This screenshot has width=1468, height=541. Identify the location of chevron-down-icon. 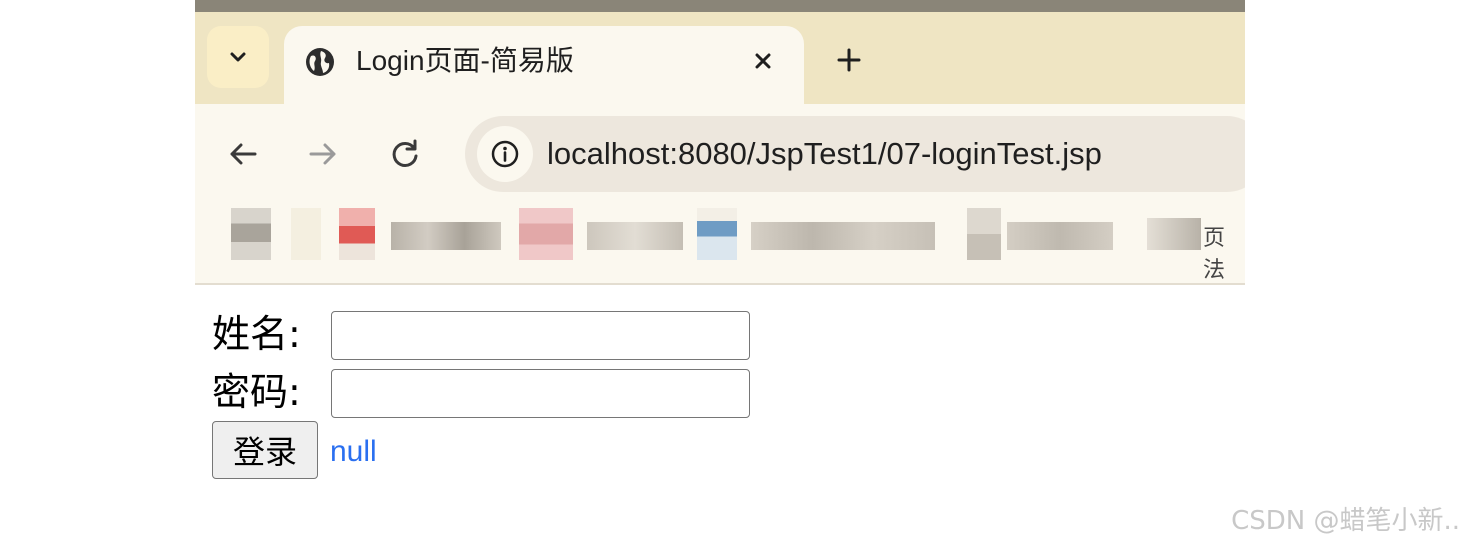
(238, 57).